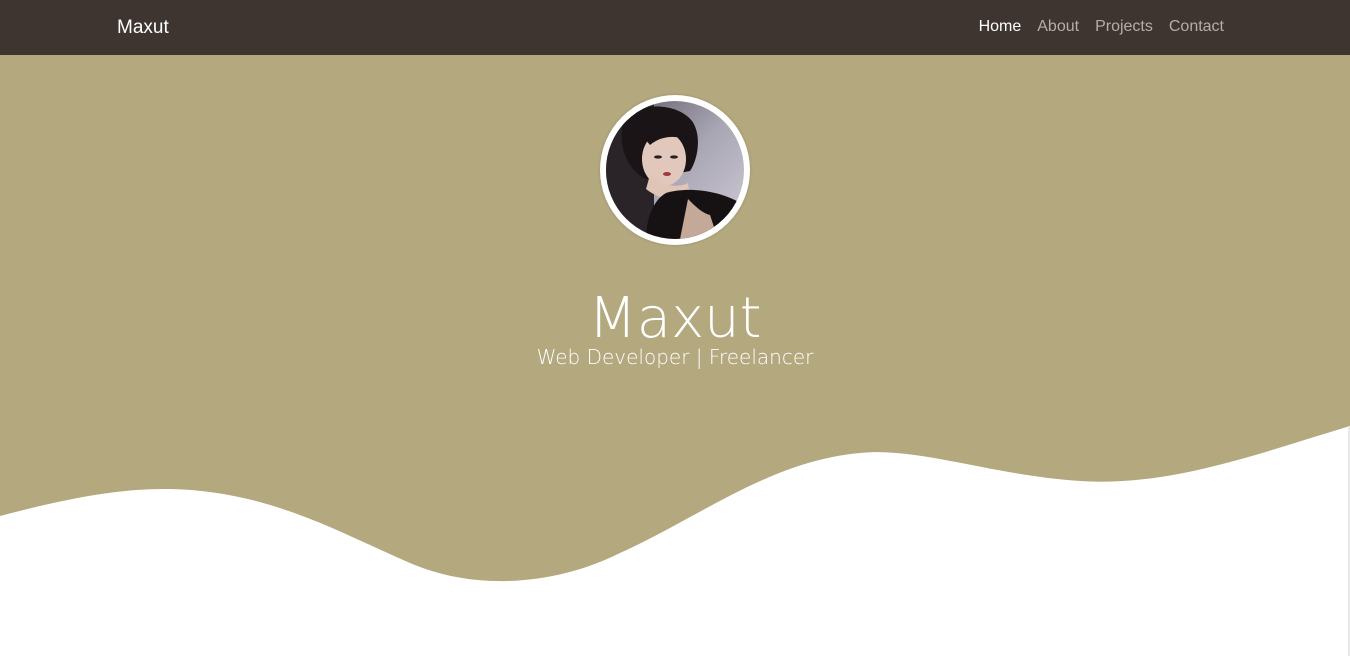 This screenshot has width=1350, height=656. I want to click on nav-link-home: Home, so click(1000, 27).